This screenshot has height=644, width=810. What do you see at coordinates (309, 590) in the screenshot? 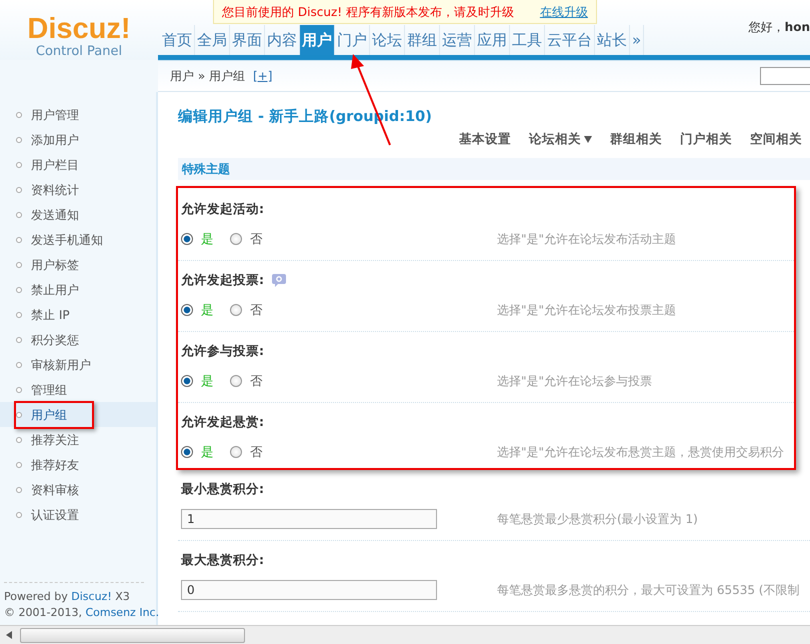
I see `input-field: 0` at bounding box center [309, 590].